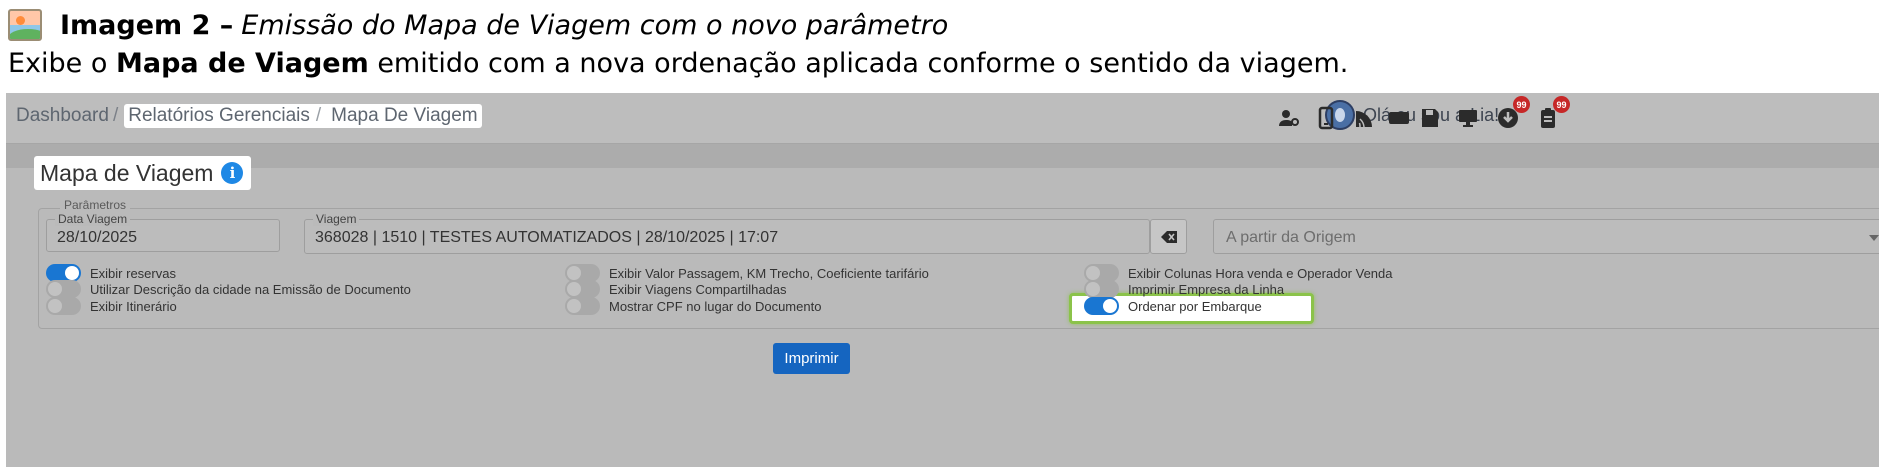  I want to click on monitor-icon, so click(1468, 118).